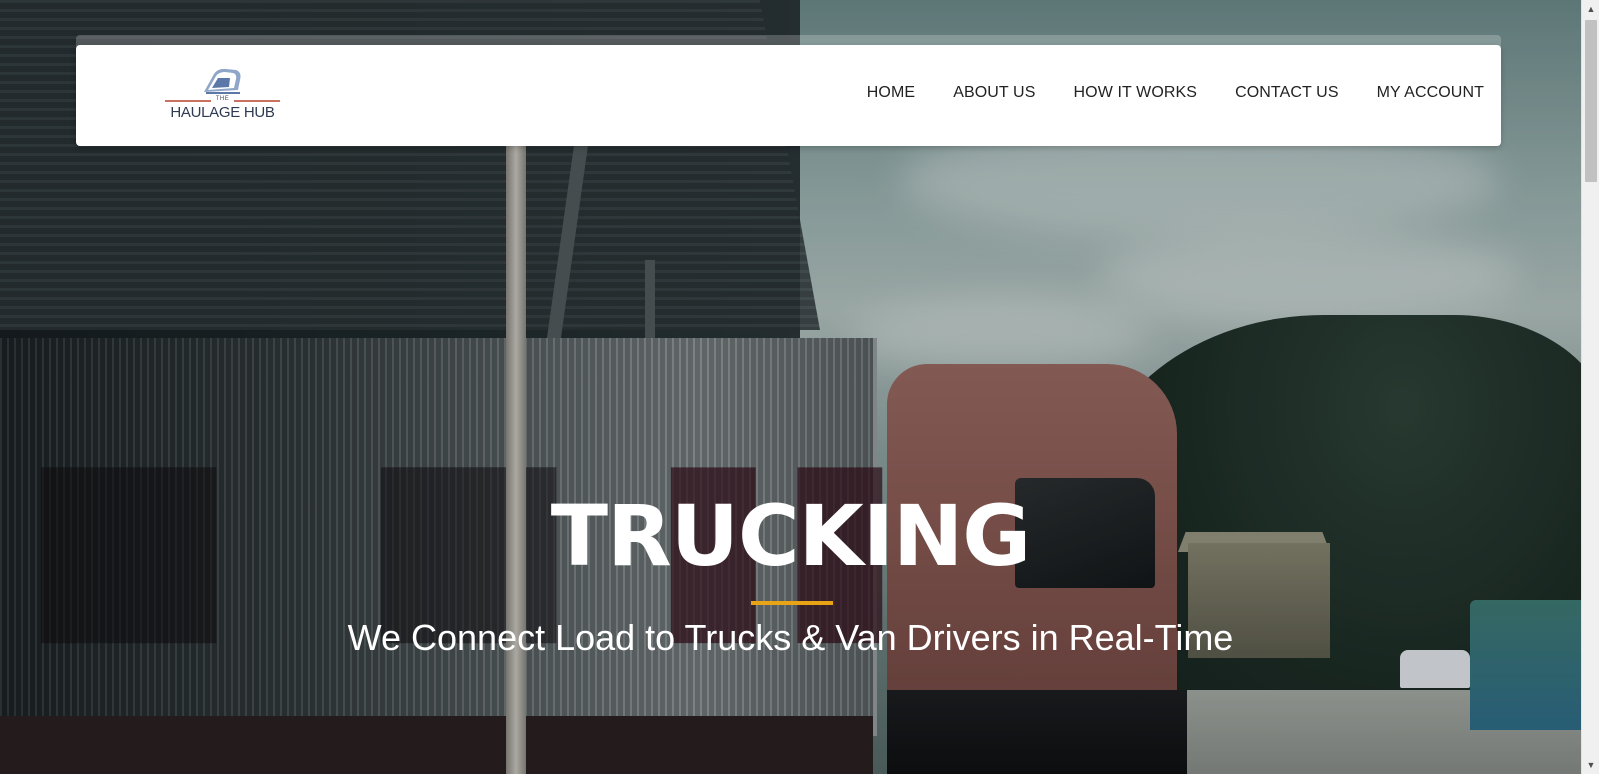 The height and width of the screenshot is (774, 1599). I want to click on logo-name-text: HAULAGE HUB, so click(222, 112).